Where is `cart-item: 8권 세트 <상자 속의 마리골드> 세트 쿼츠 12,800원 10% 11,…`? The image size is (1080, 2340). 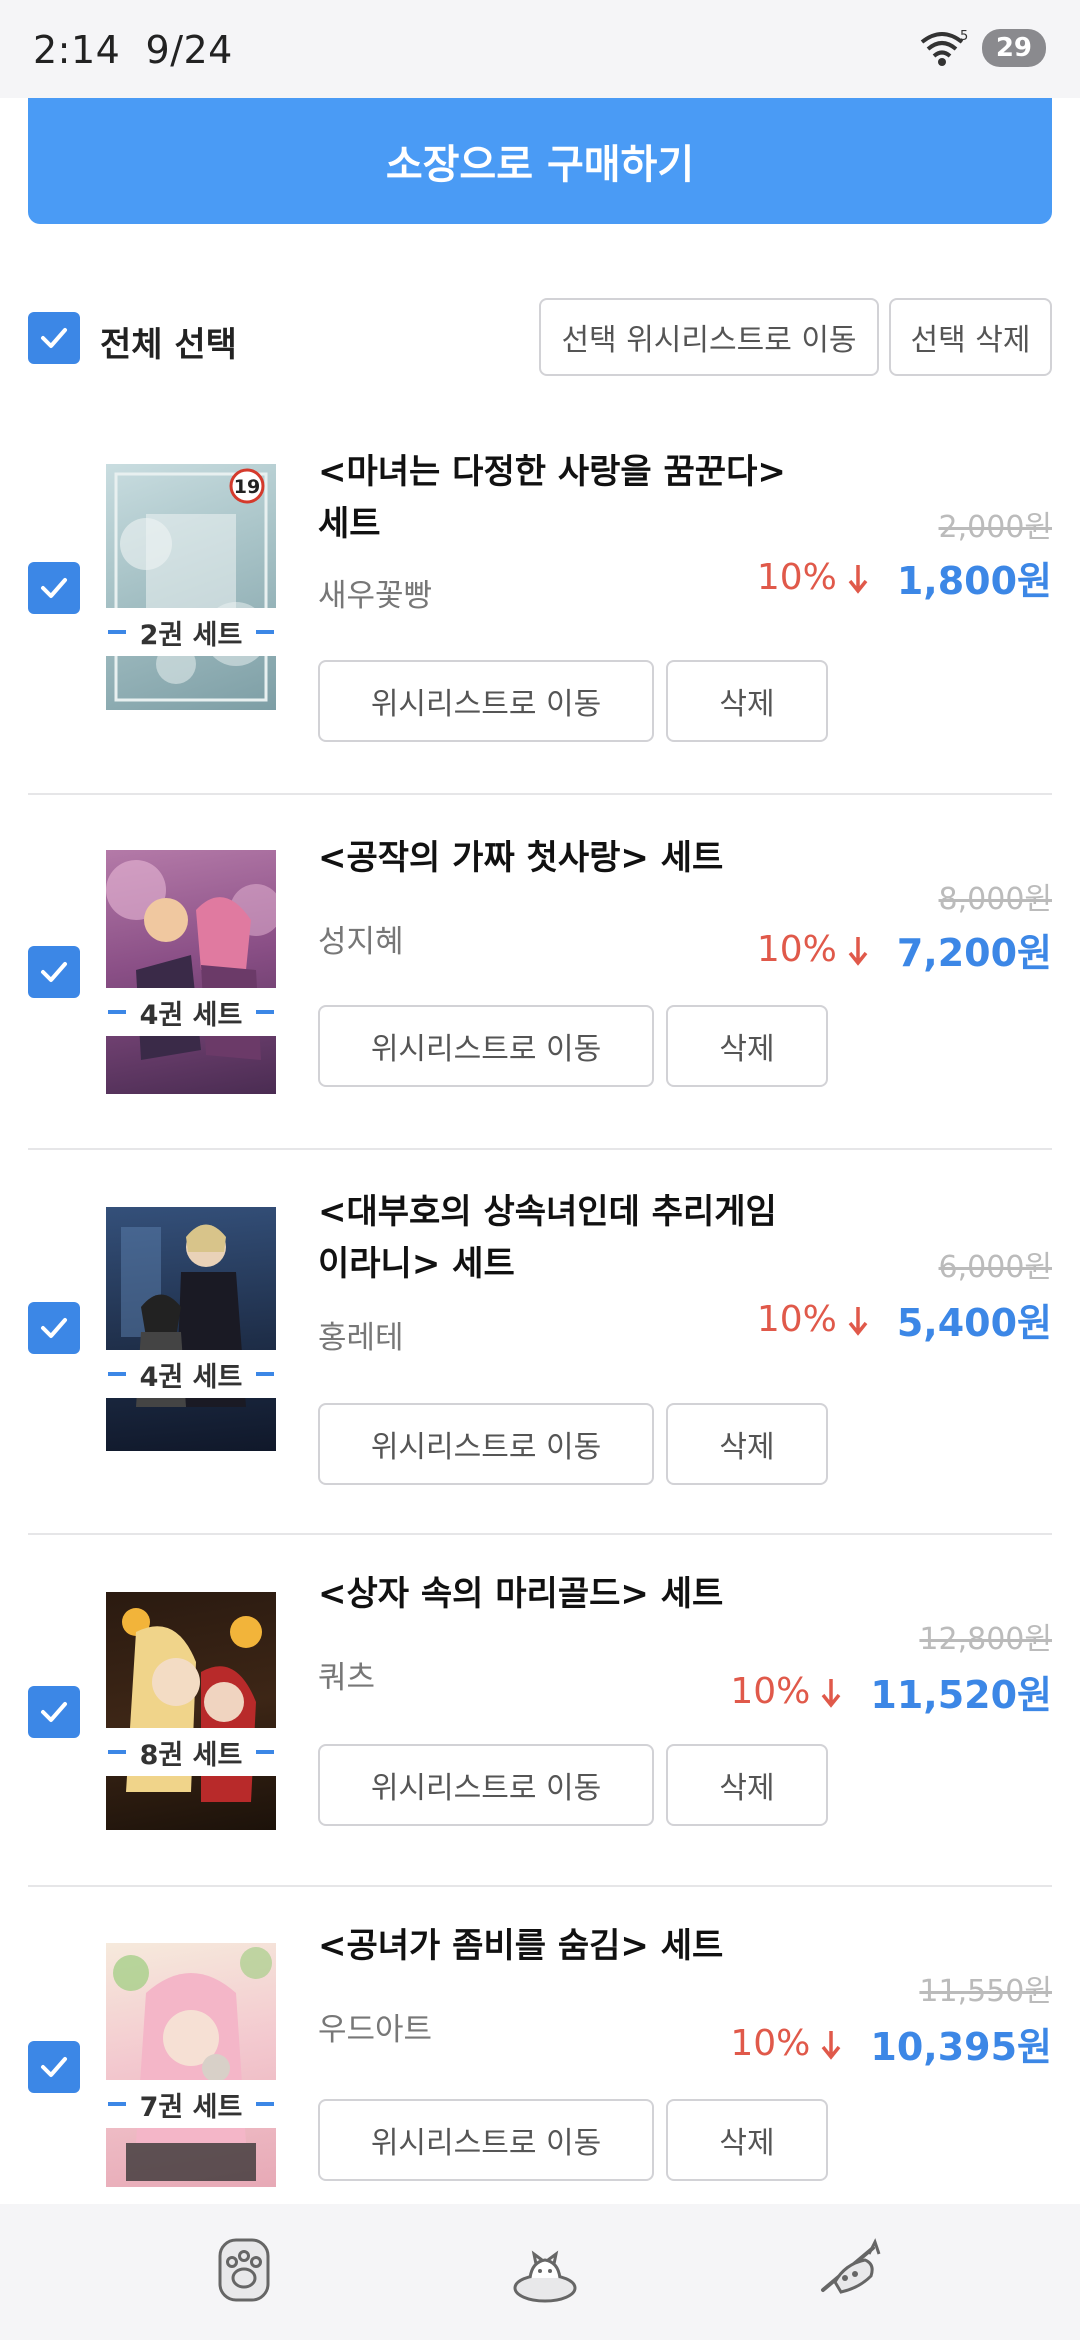
cart-item: 8권 세트 <상자 속의 마리골드> 세트 쿼츠 12,800원 10% 11,… is located at coordinates (540, 1711).